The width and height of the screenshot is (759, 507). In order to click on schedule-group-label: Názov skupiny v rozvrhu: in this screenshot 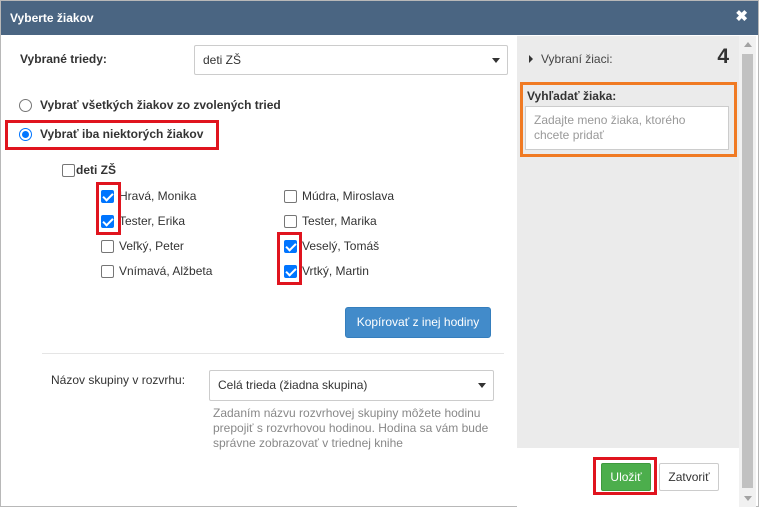, I will do `click(118, 380)`.